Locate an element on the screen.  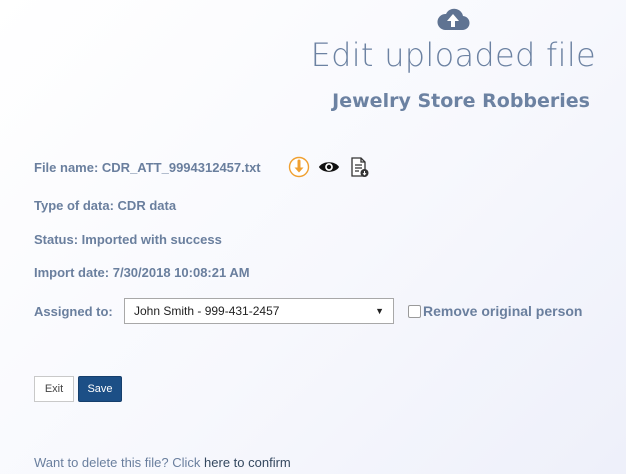
chevron-down-icon: ▼ is located at coordinates (379, 311).